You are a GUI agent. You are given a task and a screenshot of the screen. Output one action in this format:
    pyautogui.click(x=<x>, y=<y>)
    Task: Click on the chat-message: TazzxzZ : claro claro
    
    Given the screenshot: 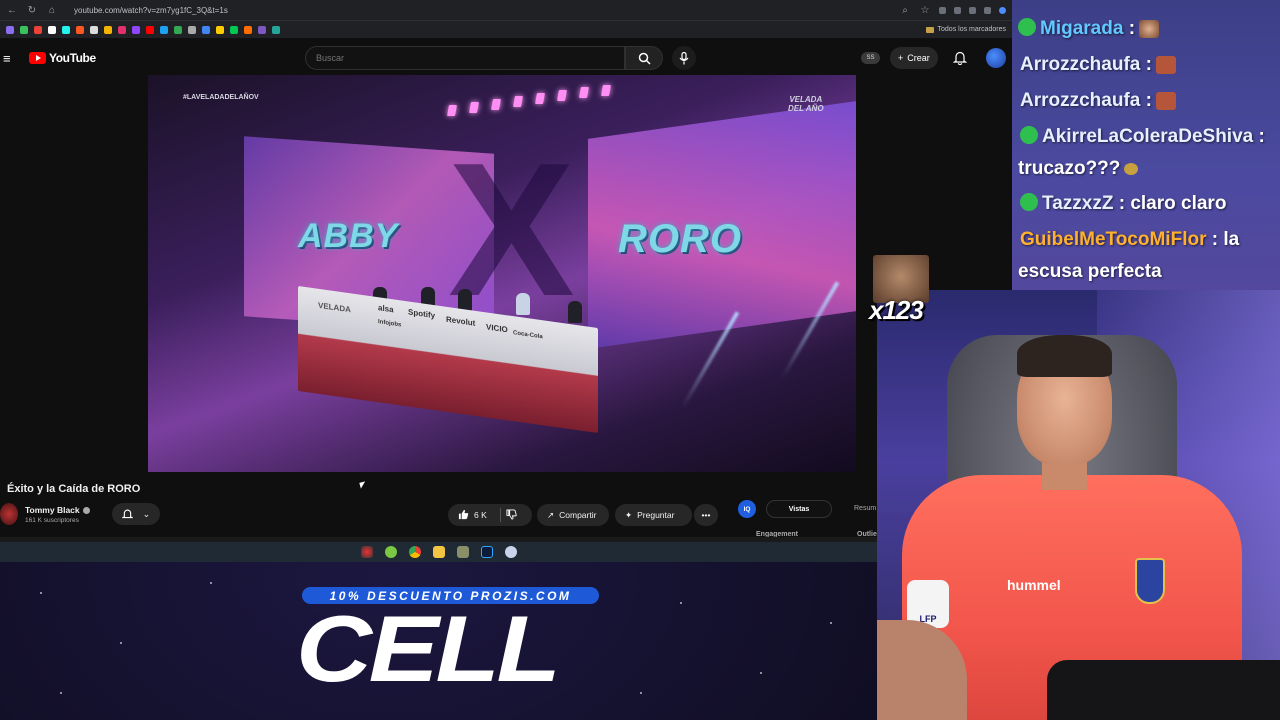 What is the action you would take?
    pyautogui.click(x=1150, y=204)
    